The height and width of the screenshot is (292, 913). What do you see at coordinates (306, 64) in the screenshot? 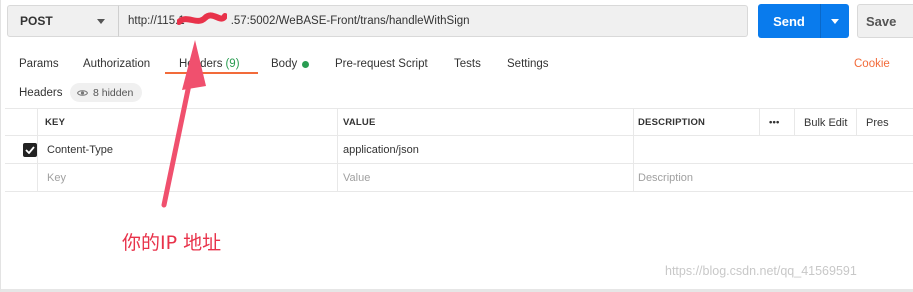
I see `body-status-dot-icon` at bounding box center [306, 64].